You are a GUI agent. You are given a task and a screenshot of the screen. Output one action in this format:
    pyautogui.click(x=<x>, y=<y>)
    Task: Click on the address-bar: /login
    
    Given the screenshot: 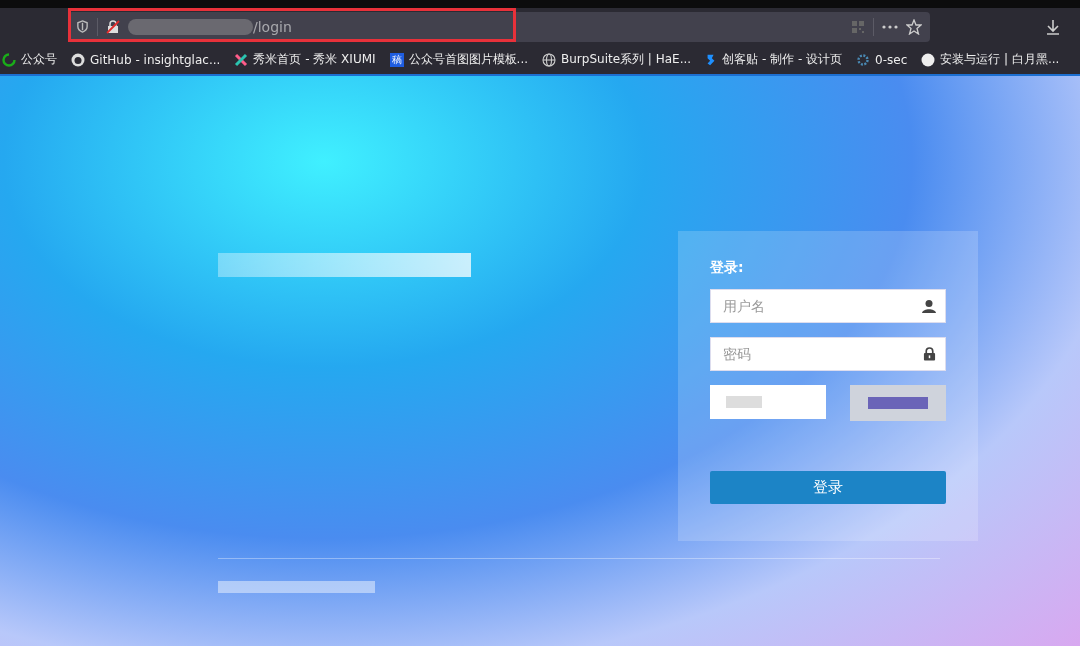 What is the action you would take?
    pyautogui.click(x=499, y=26)
    